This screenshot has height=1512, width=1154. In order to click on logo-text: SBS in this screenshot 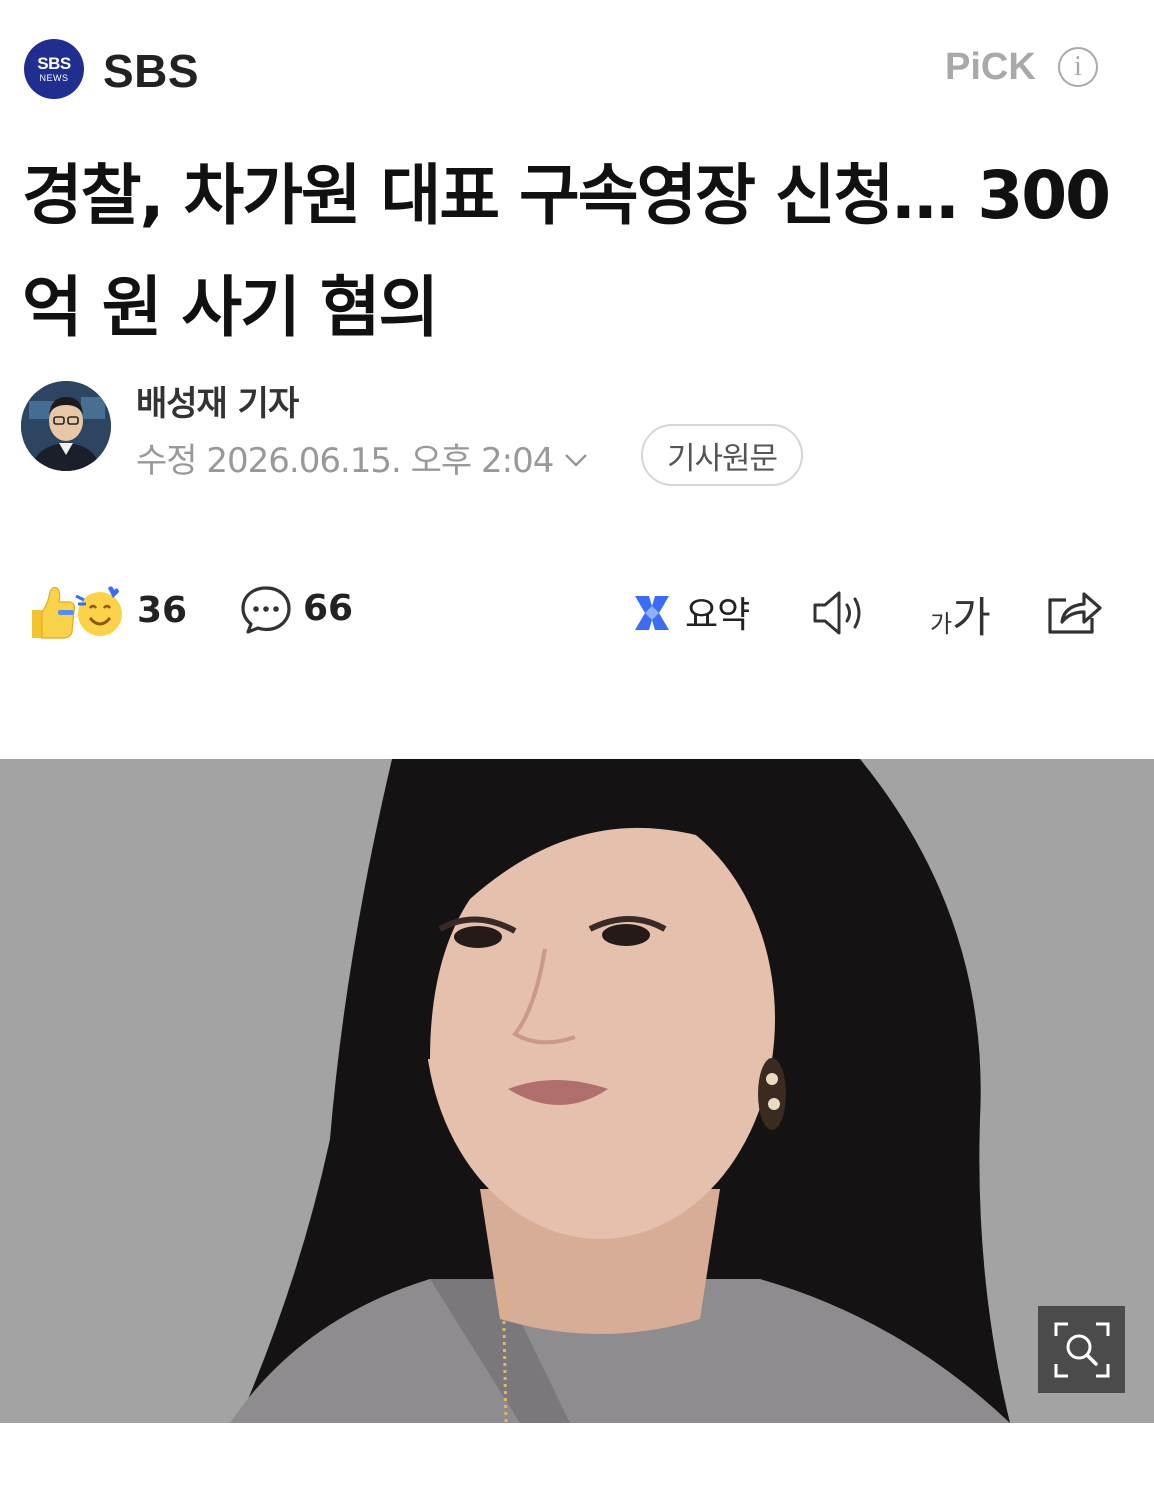, I will do `click(54, 63)`.